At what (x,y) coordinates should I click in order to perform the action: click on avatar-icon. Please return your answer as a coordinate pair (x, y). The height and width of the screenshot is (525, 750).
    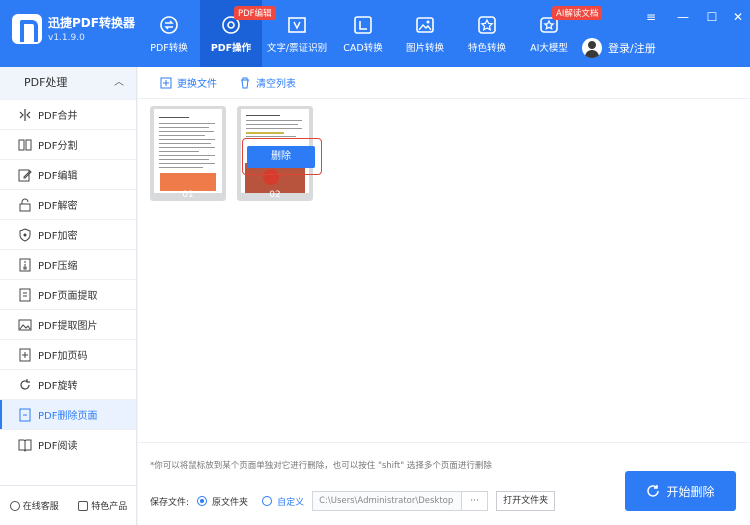
    Looking at the image, I should click on (592, 48).